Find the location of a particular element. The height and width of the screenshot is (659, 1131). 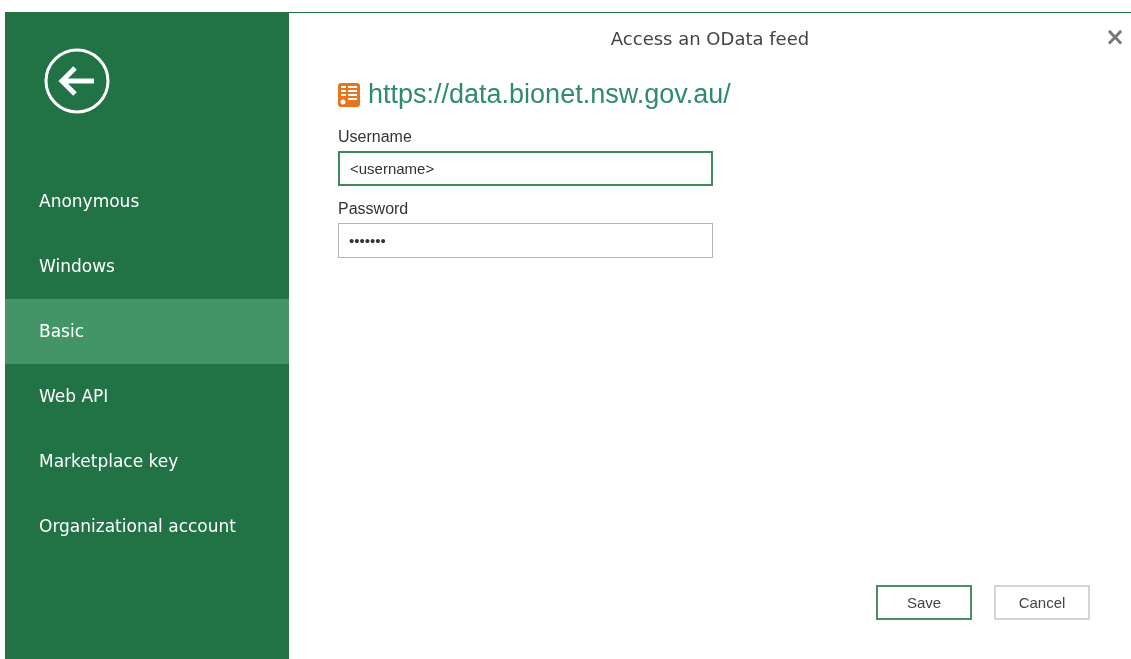

sidebar-item: Windows is located at coordinates (147, 266).